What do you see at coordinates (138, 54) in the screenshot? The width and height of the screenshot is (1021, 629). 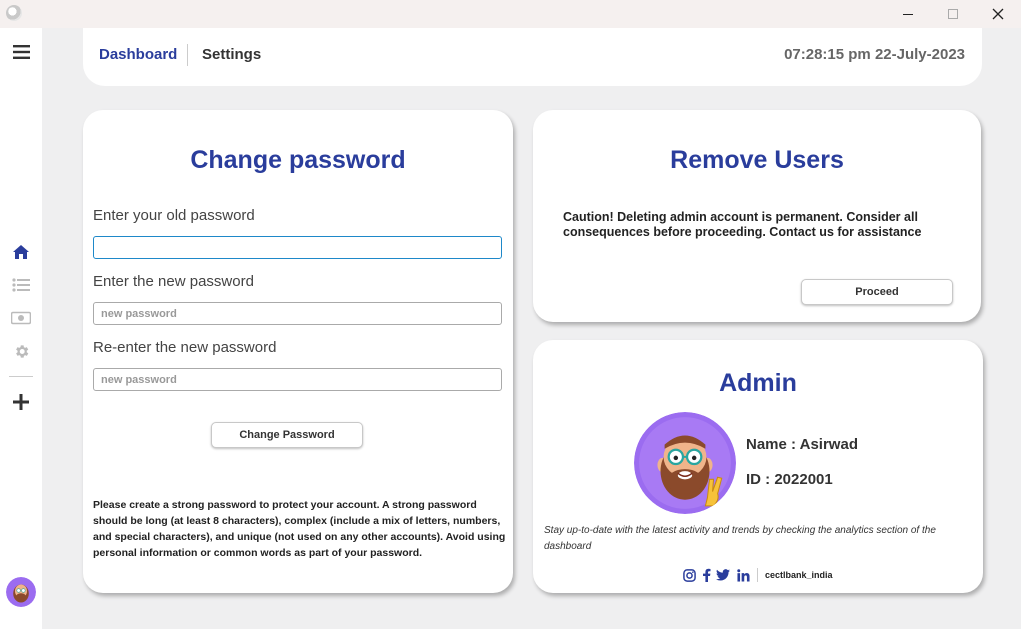 I see `tab-dashboard: Dashboard` at bounding box center [138, 54].